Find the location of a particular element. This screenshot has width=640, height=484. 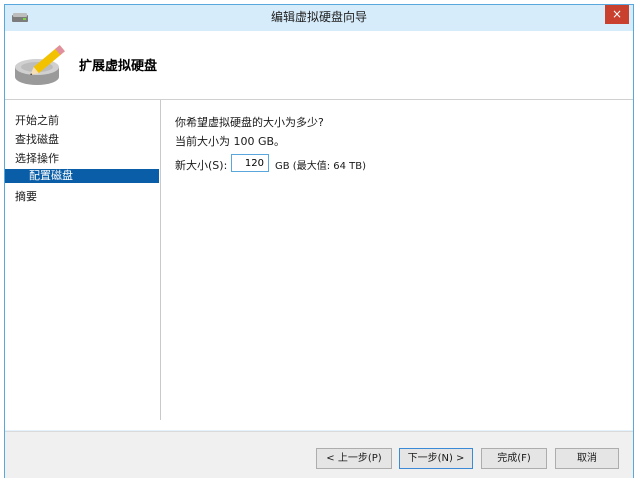

cancel-button: 取消 is located at coordinates (587, 458).